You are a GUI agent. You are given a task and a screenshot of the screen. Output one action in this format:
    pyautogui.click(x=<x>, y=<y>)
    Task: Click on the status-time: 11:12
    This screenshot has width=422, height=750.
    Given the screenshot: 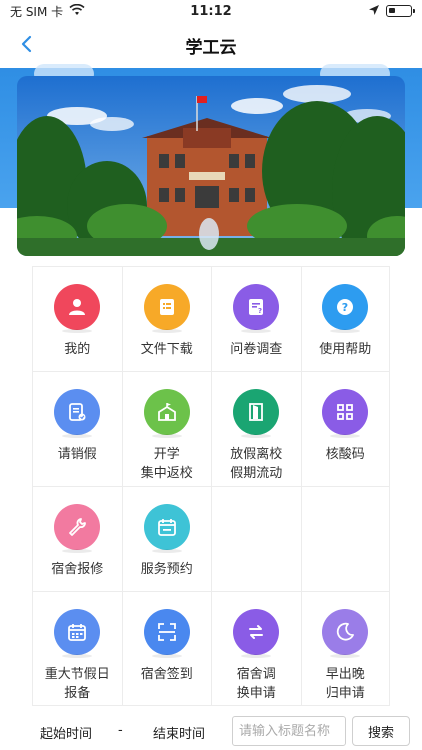 What is the action you would take?
    pyautogui.click(x=211, y=11)
    